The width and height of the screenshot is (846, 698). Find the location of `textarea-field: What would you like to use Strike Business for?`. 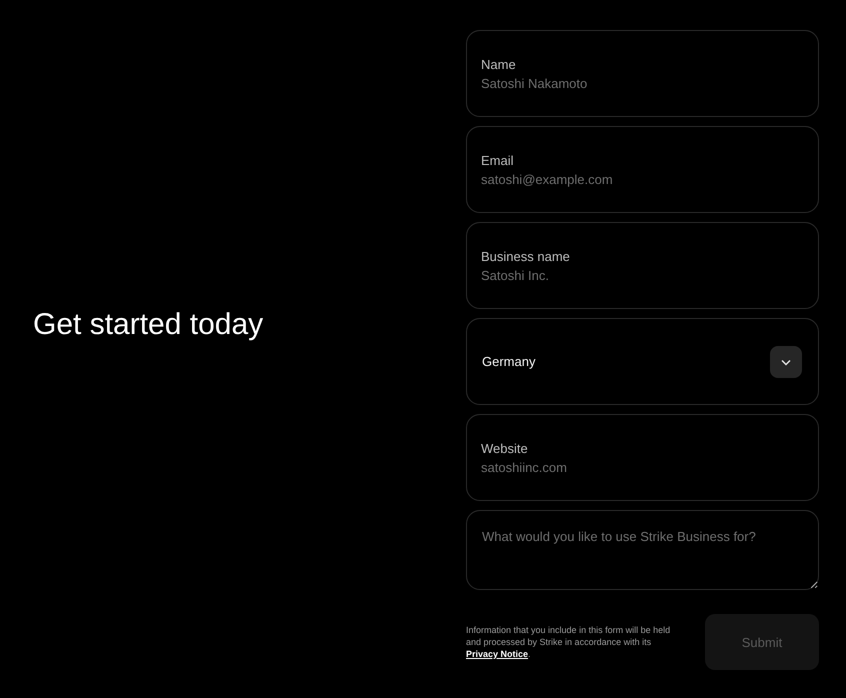

textarea-field: What would you like to use Strike Business for? is located at coordinates (642, 550).